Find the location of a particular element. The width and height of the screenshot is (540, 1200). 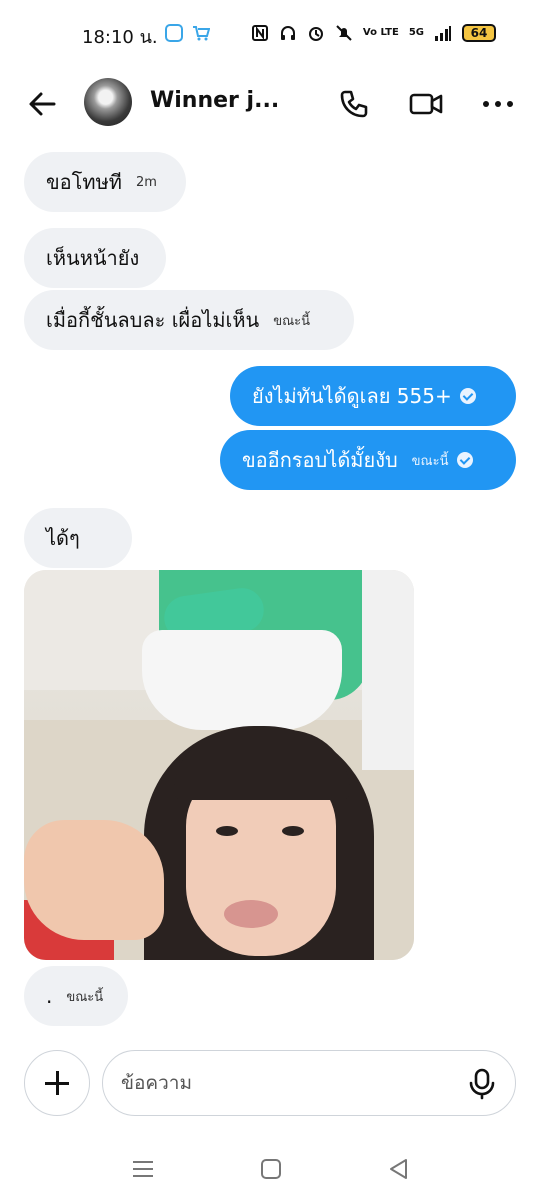

more-options-button is located at coordinates (498, 104).